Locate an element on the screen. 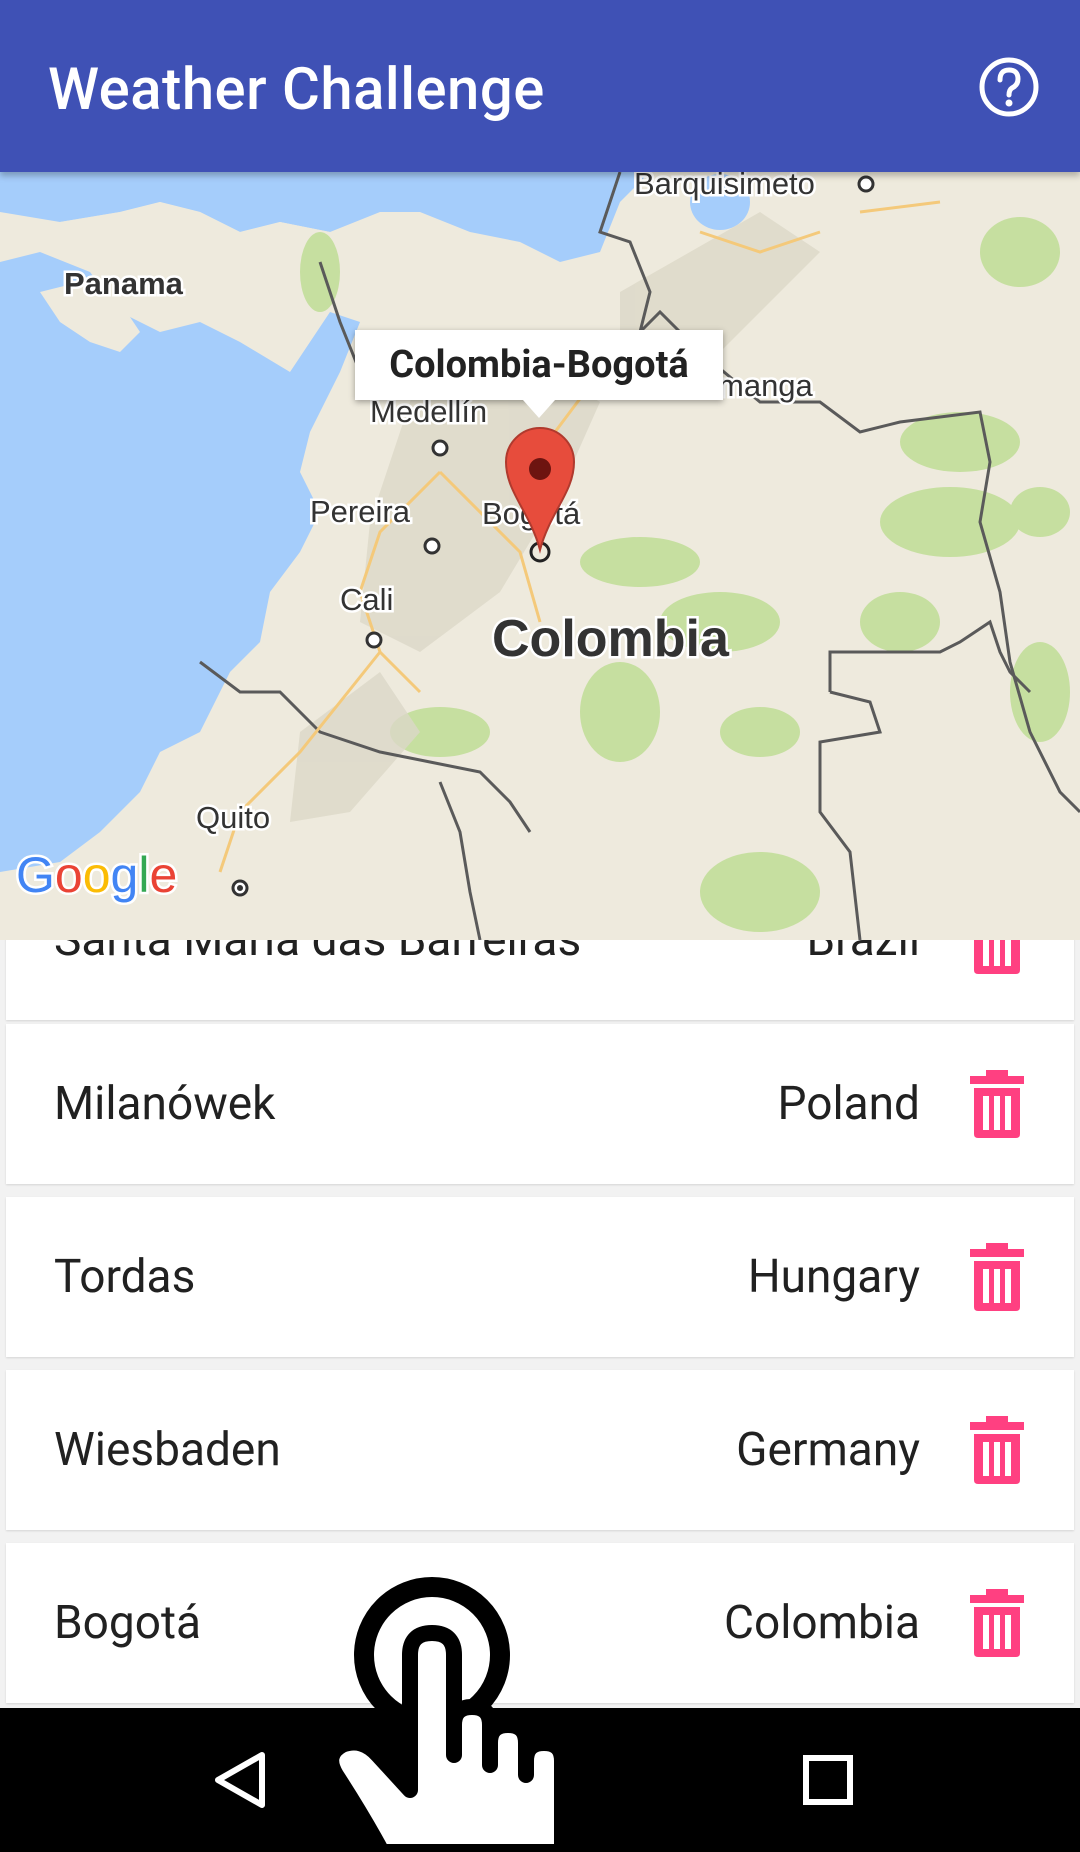 Image resolution: width=1080 pixels, height=1852 pixels. city-name: Tordas is located at coordinates (125, 1277).